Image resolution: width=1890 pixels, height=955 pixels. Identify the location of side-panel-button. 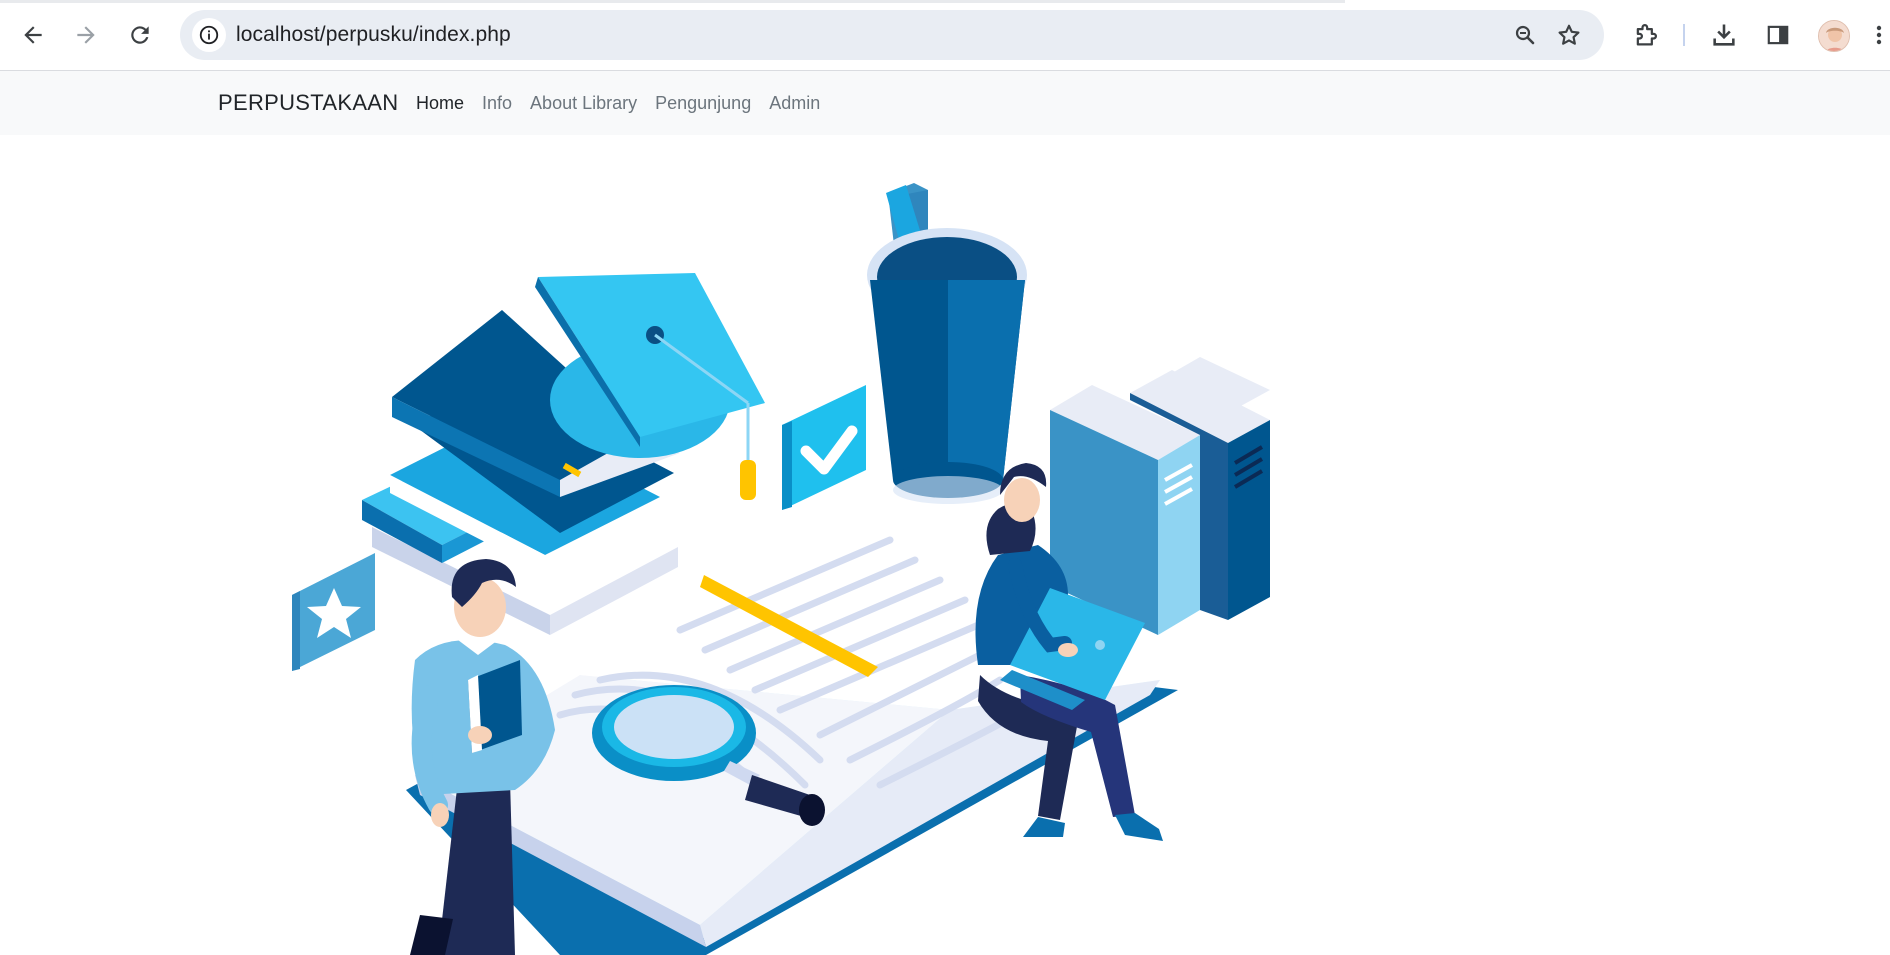
(1778, 35).